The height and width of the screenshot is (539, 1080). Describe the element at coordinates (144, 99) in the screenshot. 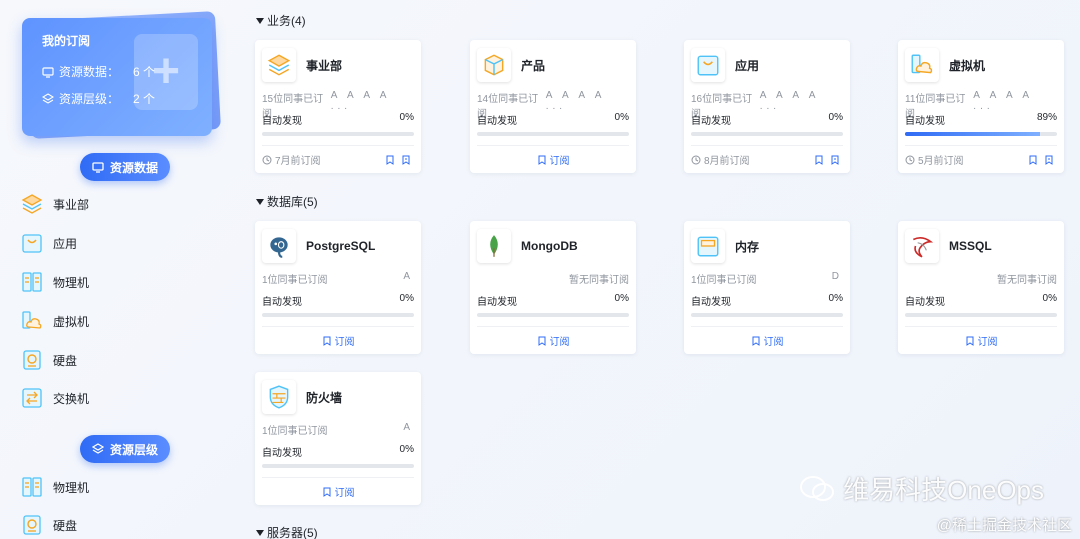

I see `resource-level-value: 2 个` at that location.